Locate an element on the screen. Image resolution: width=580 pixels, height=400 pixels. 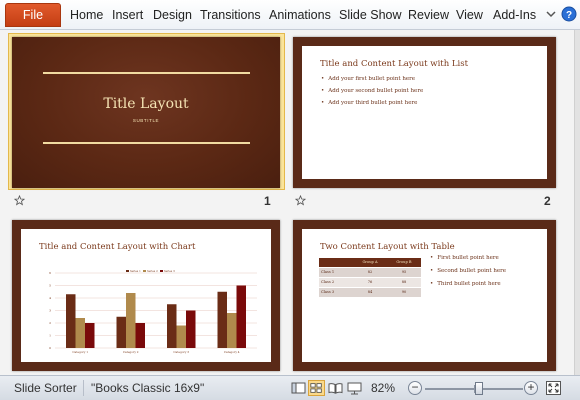
tab-view: View is located at coordinates (469, 15).